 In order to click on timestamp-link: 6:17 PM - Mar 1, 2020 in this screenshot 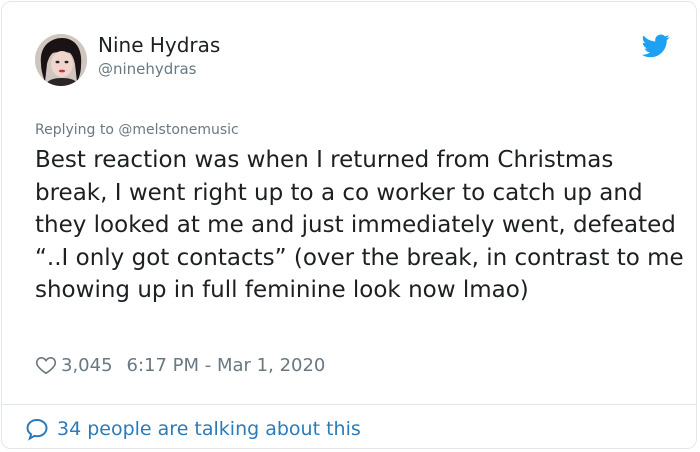, I will do `click(226, 365)`.